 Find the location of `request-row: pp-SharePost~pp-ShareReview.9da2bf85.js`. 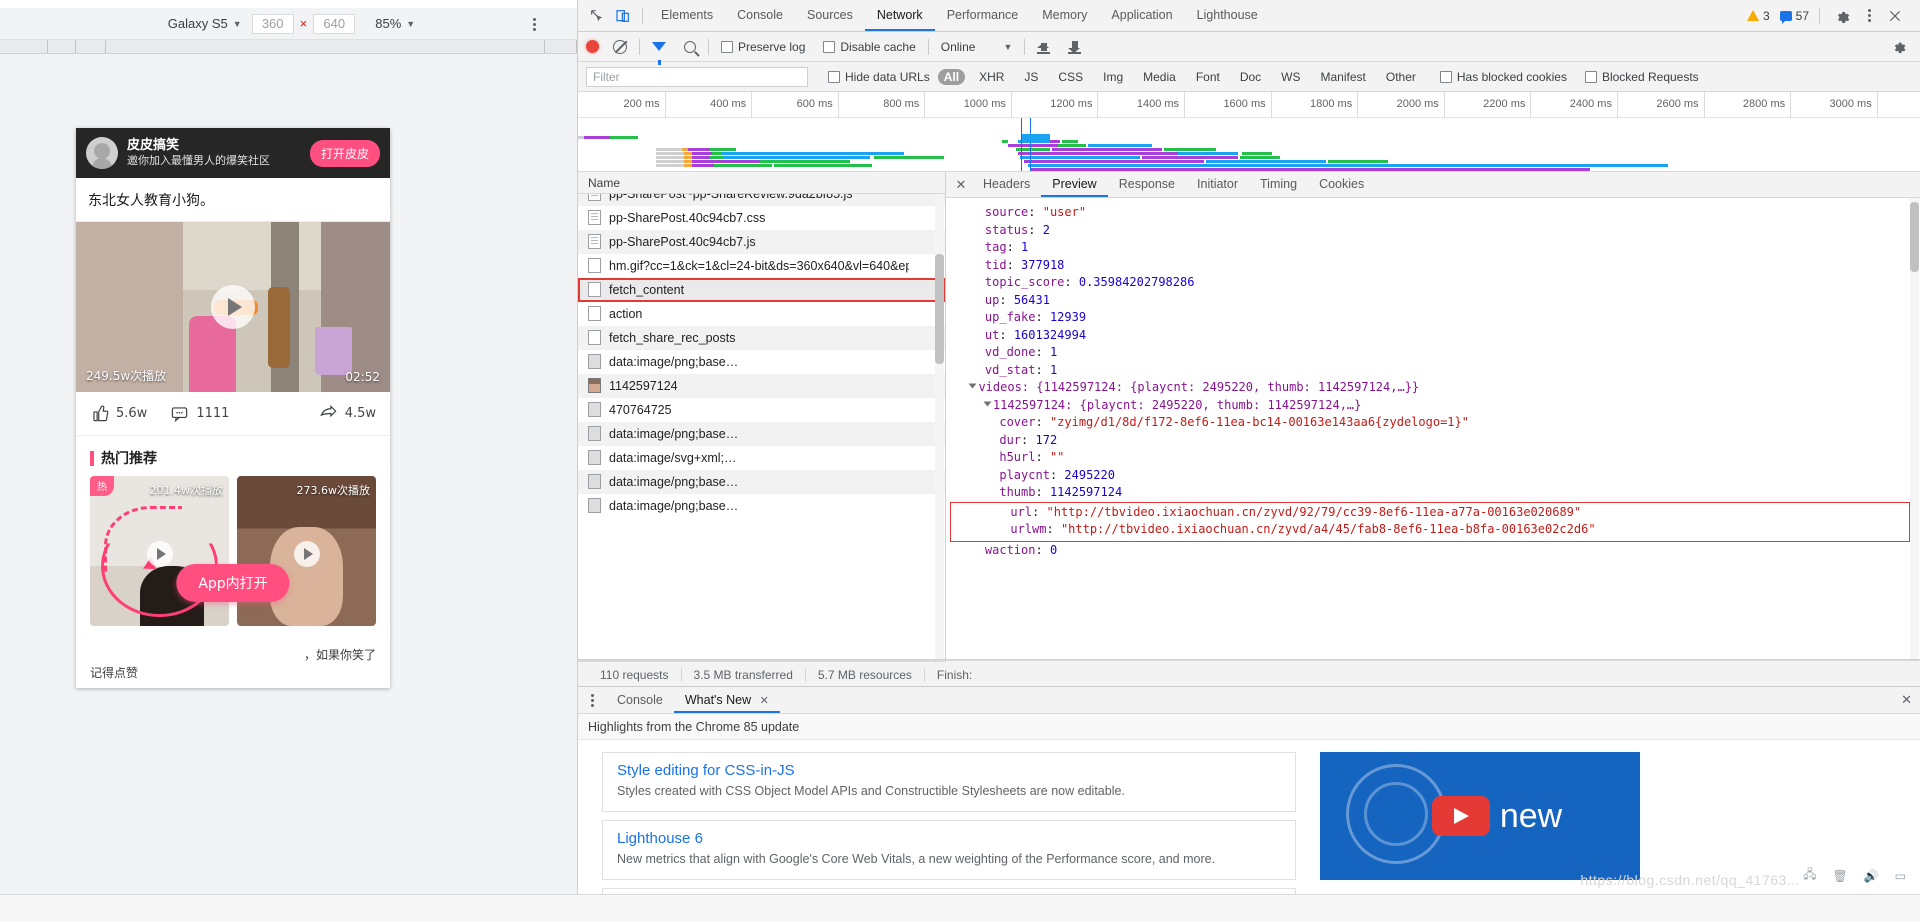

request-row: pp-SharePost~pp-ShareReview.9da2bf85.js is located at coordinates (761, 200).